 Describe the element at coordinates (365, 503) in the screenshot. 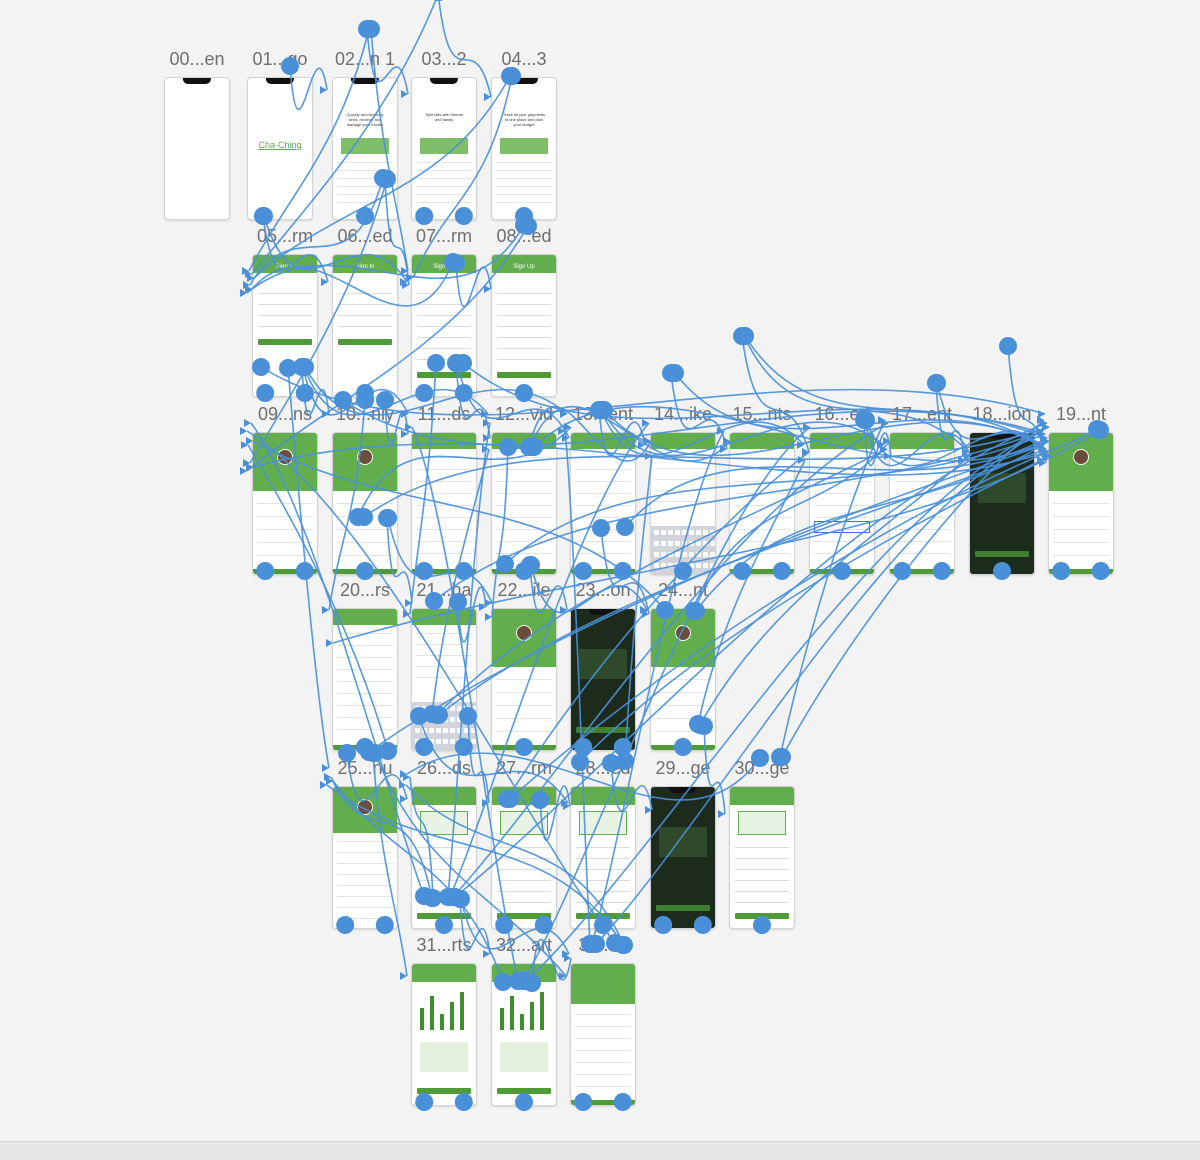

I see `screen-thumbnail-s10` at that location.